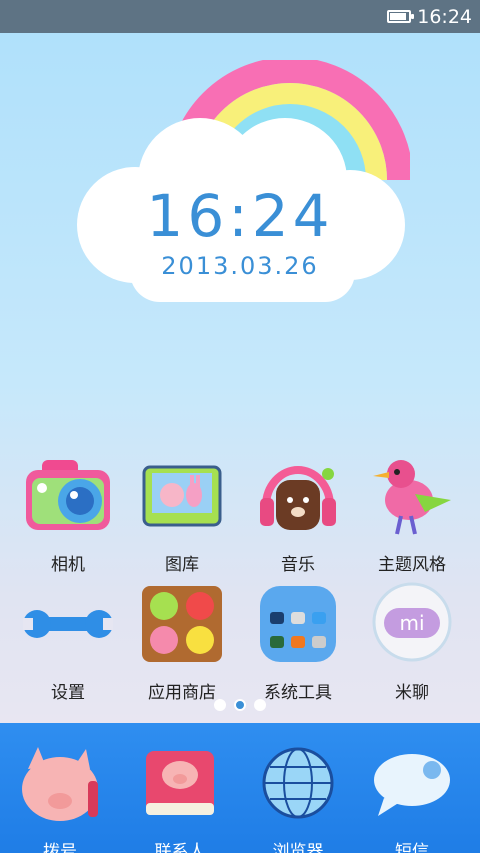 The image size is (480, 853). Describe the element at coordinates (401, 16) in the screenshot. I see `battery-icon` at that location.